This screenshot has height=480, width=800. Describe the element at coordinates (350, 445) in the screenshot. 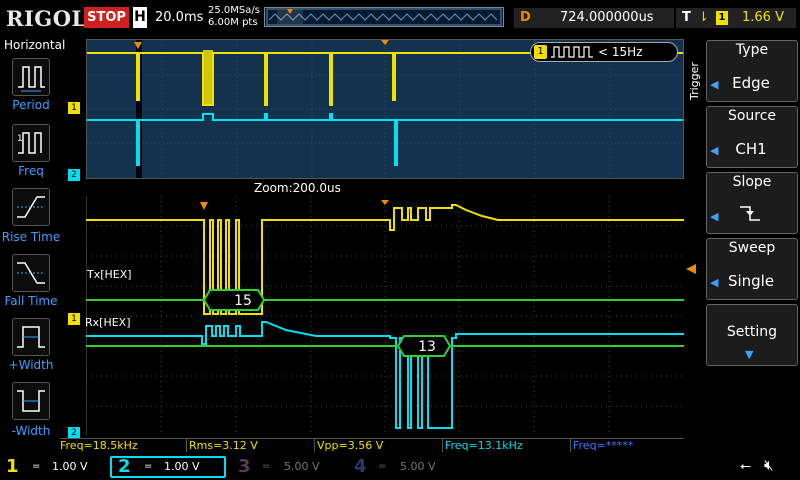

I see `measurement-ch1-vpp-text: Vpp=3.56 V` at that location.